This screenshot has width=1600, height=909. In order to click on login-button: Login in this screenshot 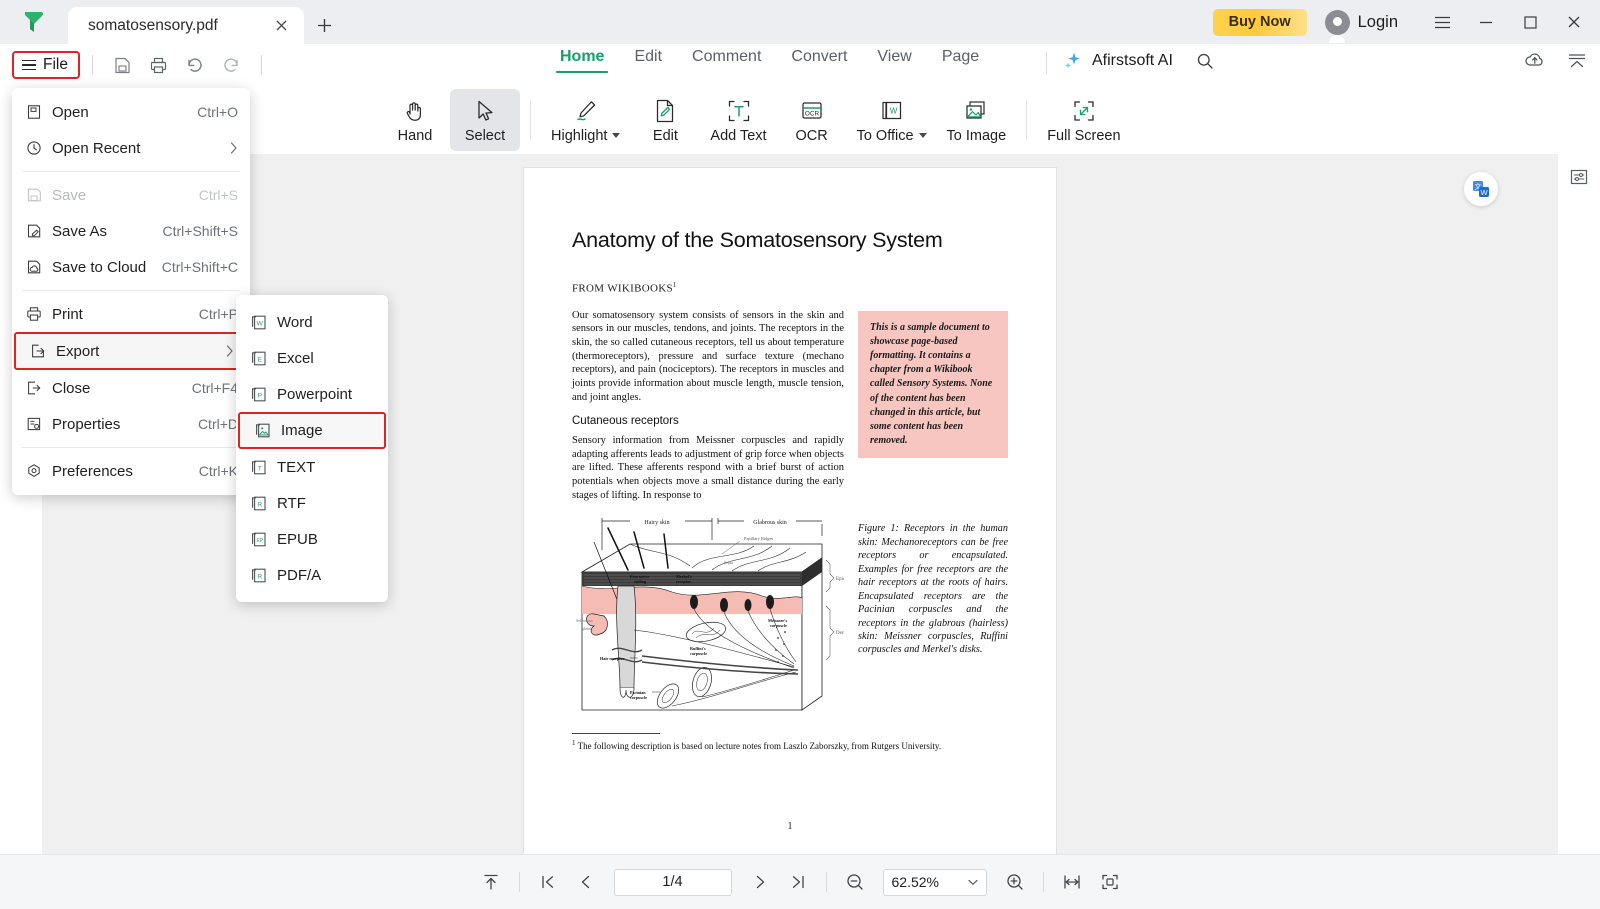, I will do `click(1361, 26)`.